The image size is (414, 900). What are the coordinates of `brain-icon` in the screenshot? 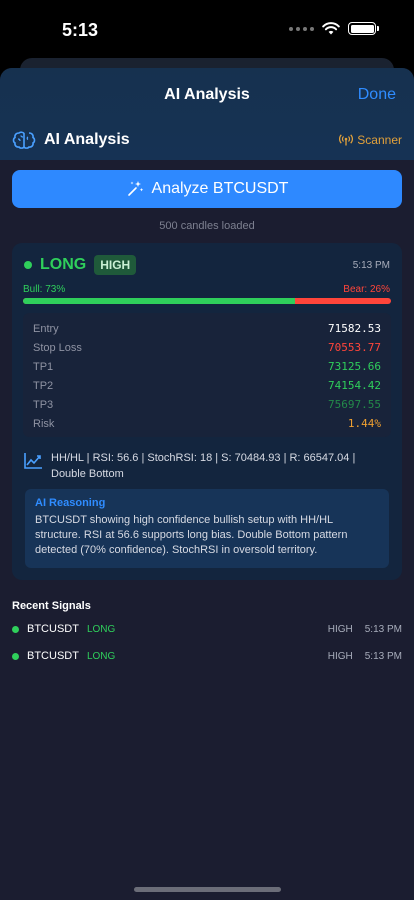 It's located at (24, 140).